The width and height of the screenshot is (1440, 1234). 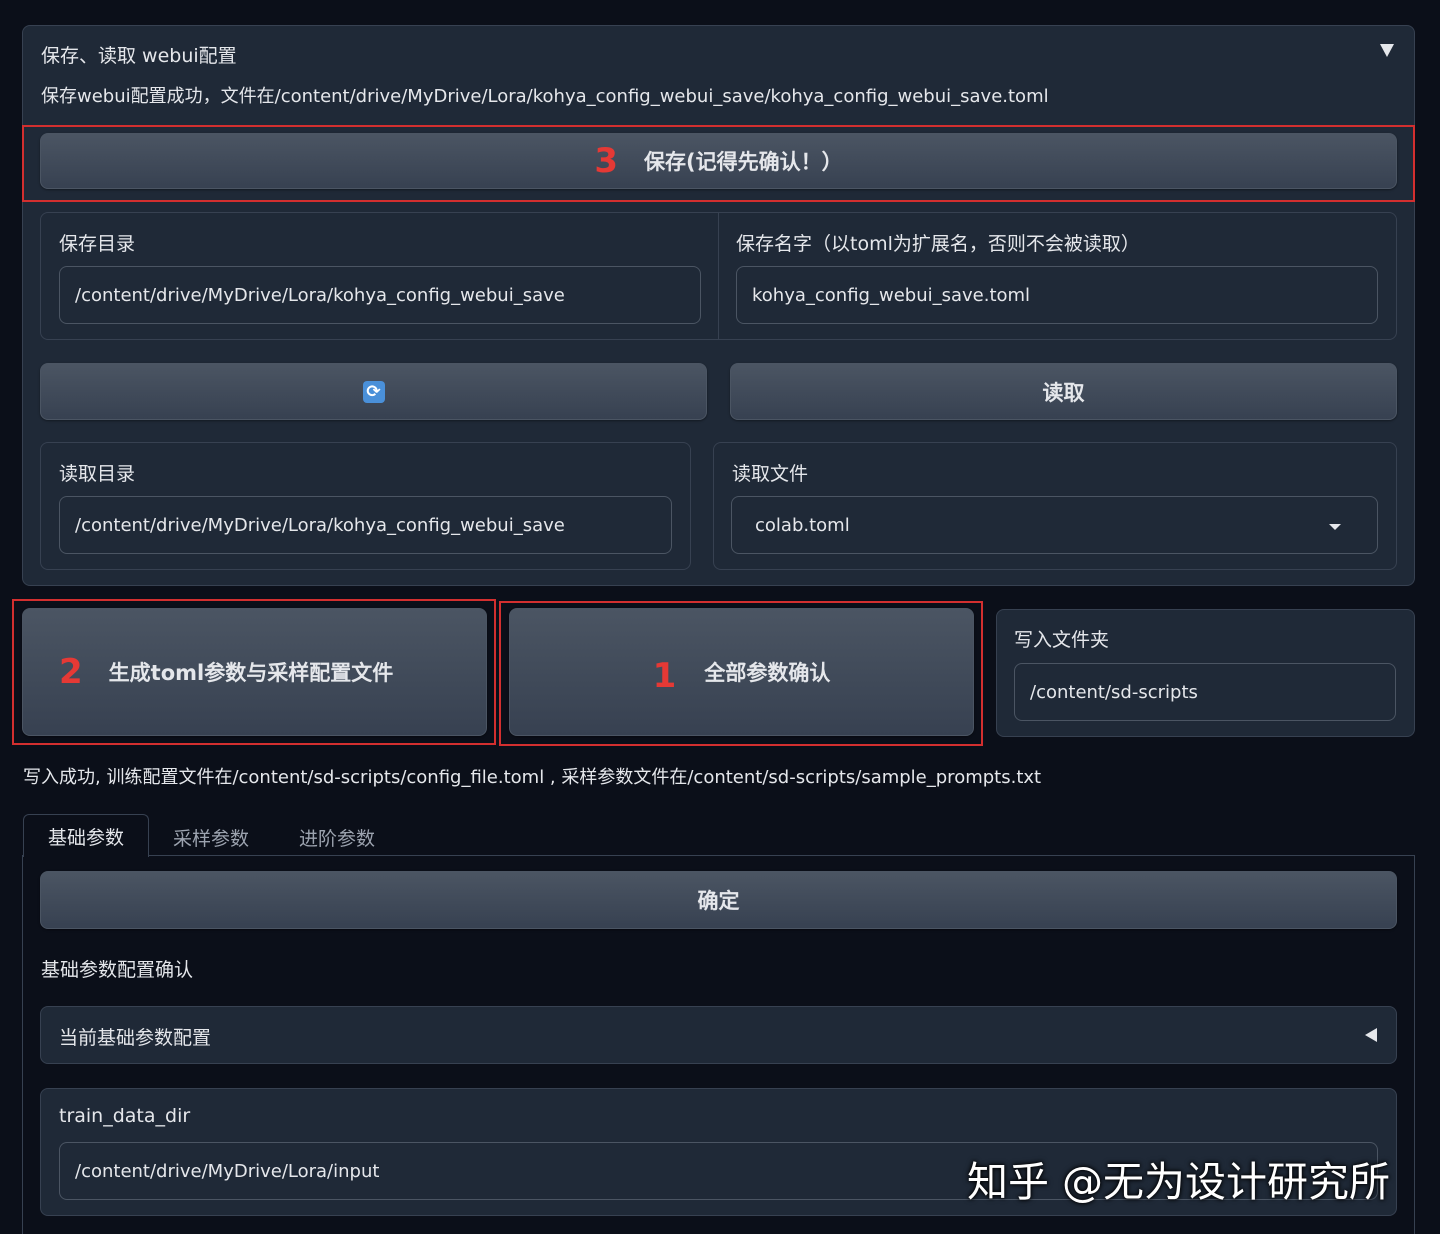 I want to click on chevron-down-icon, so click(x=1335, y=527).